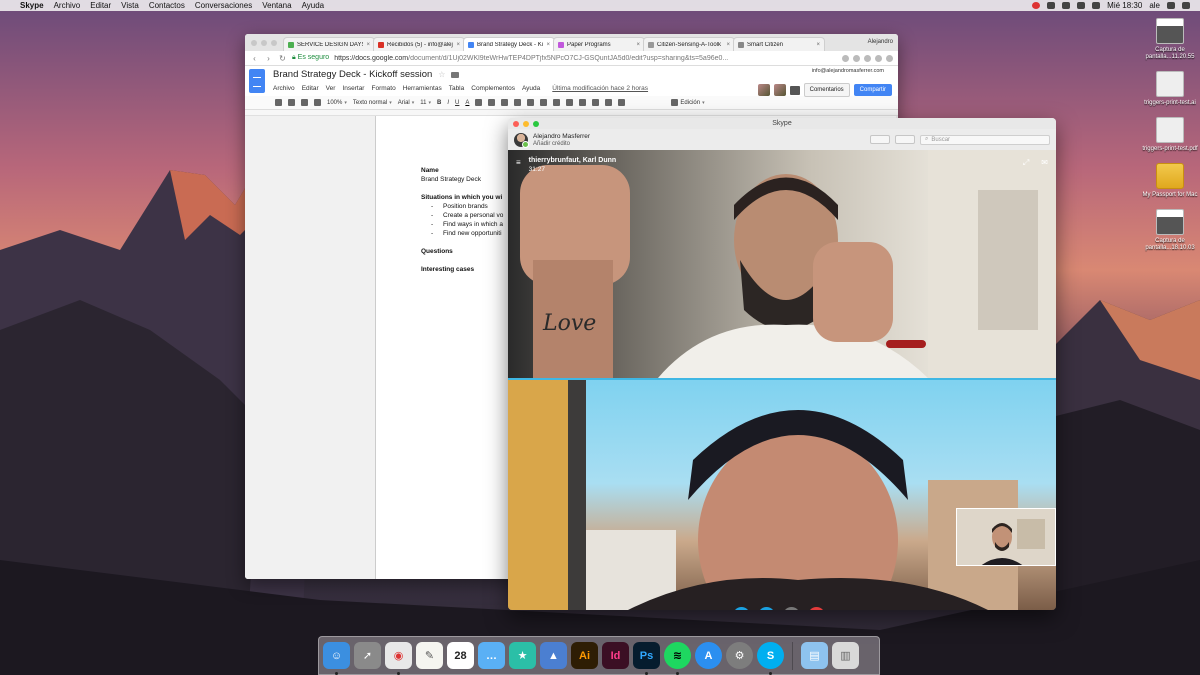 This screenshot has width=1200, height=675. I want to click on comment-history-icon, so click(794, 90).